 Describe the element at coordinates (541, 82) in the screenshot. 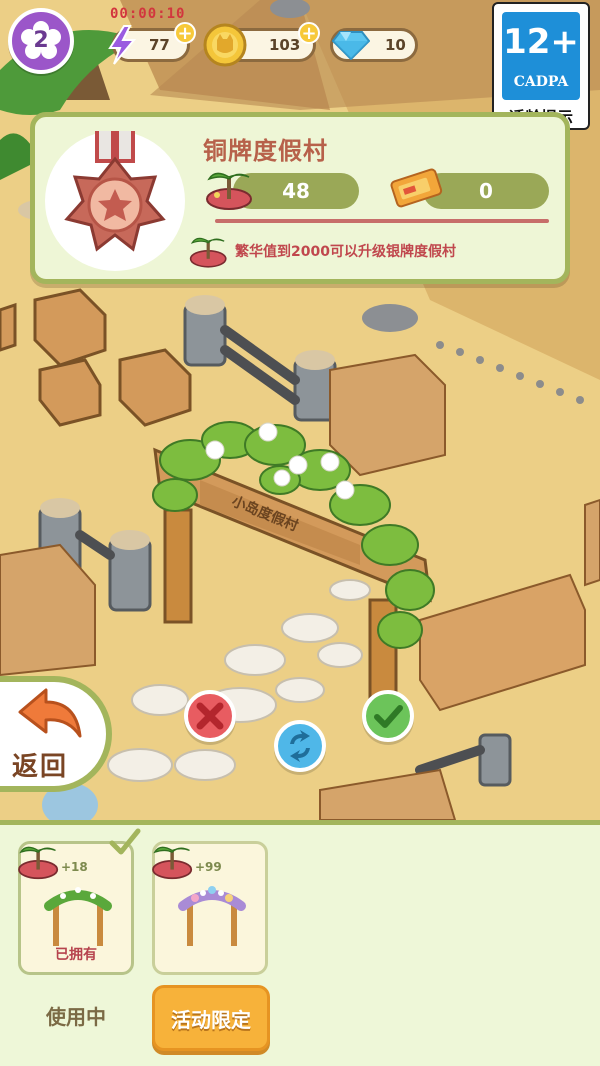

I see `age-rating-org: CADPA` at that location.